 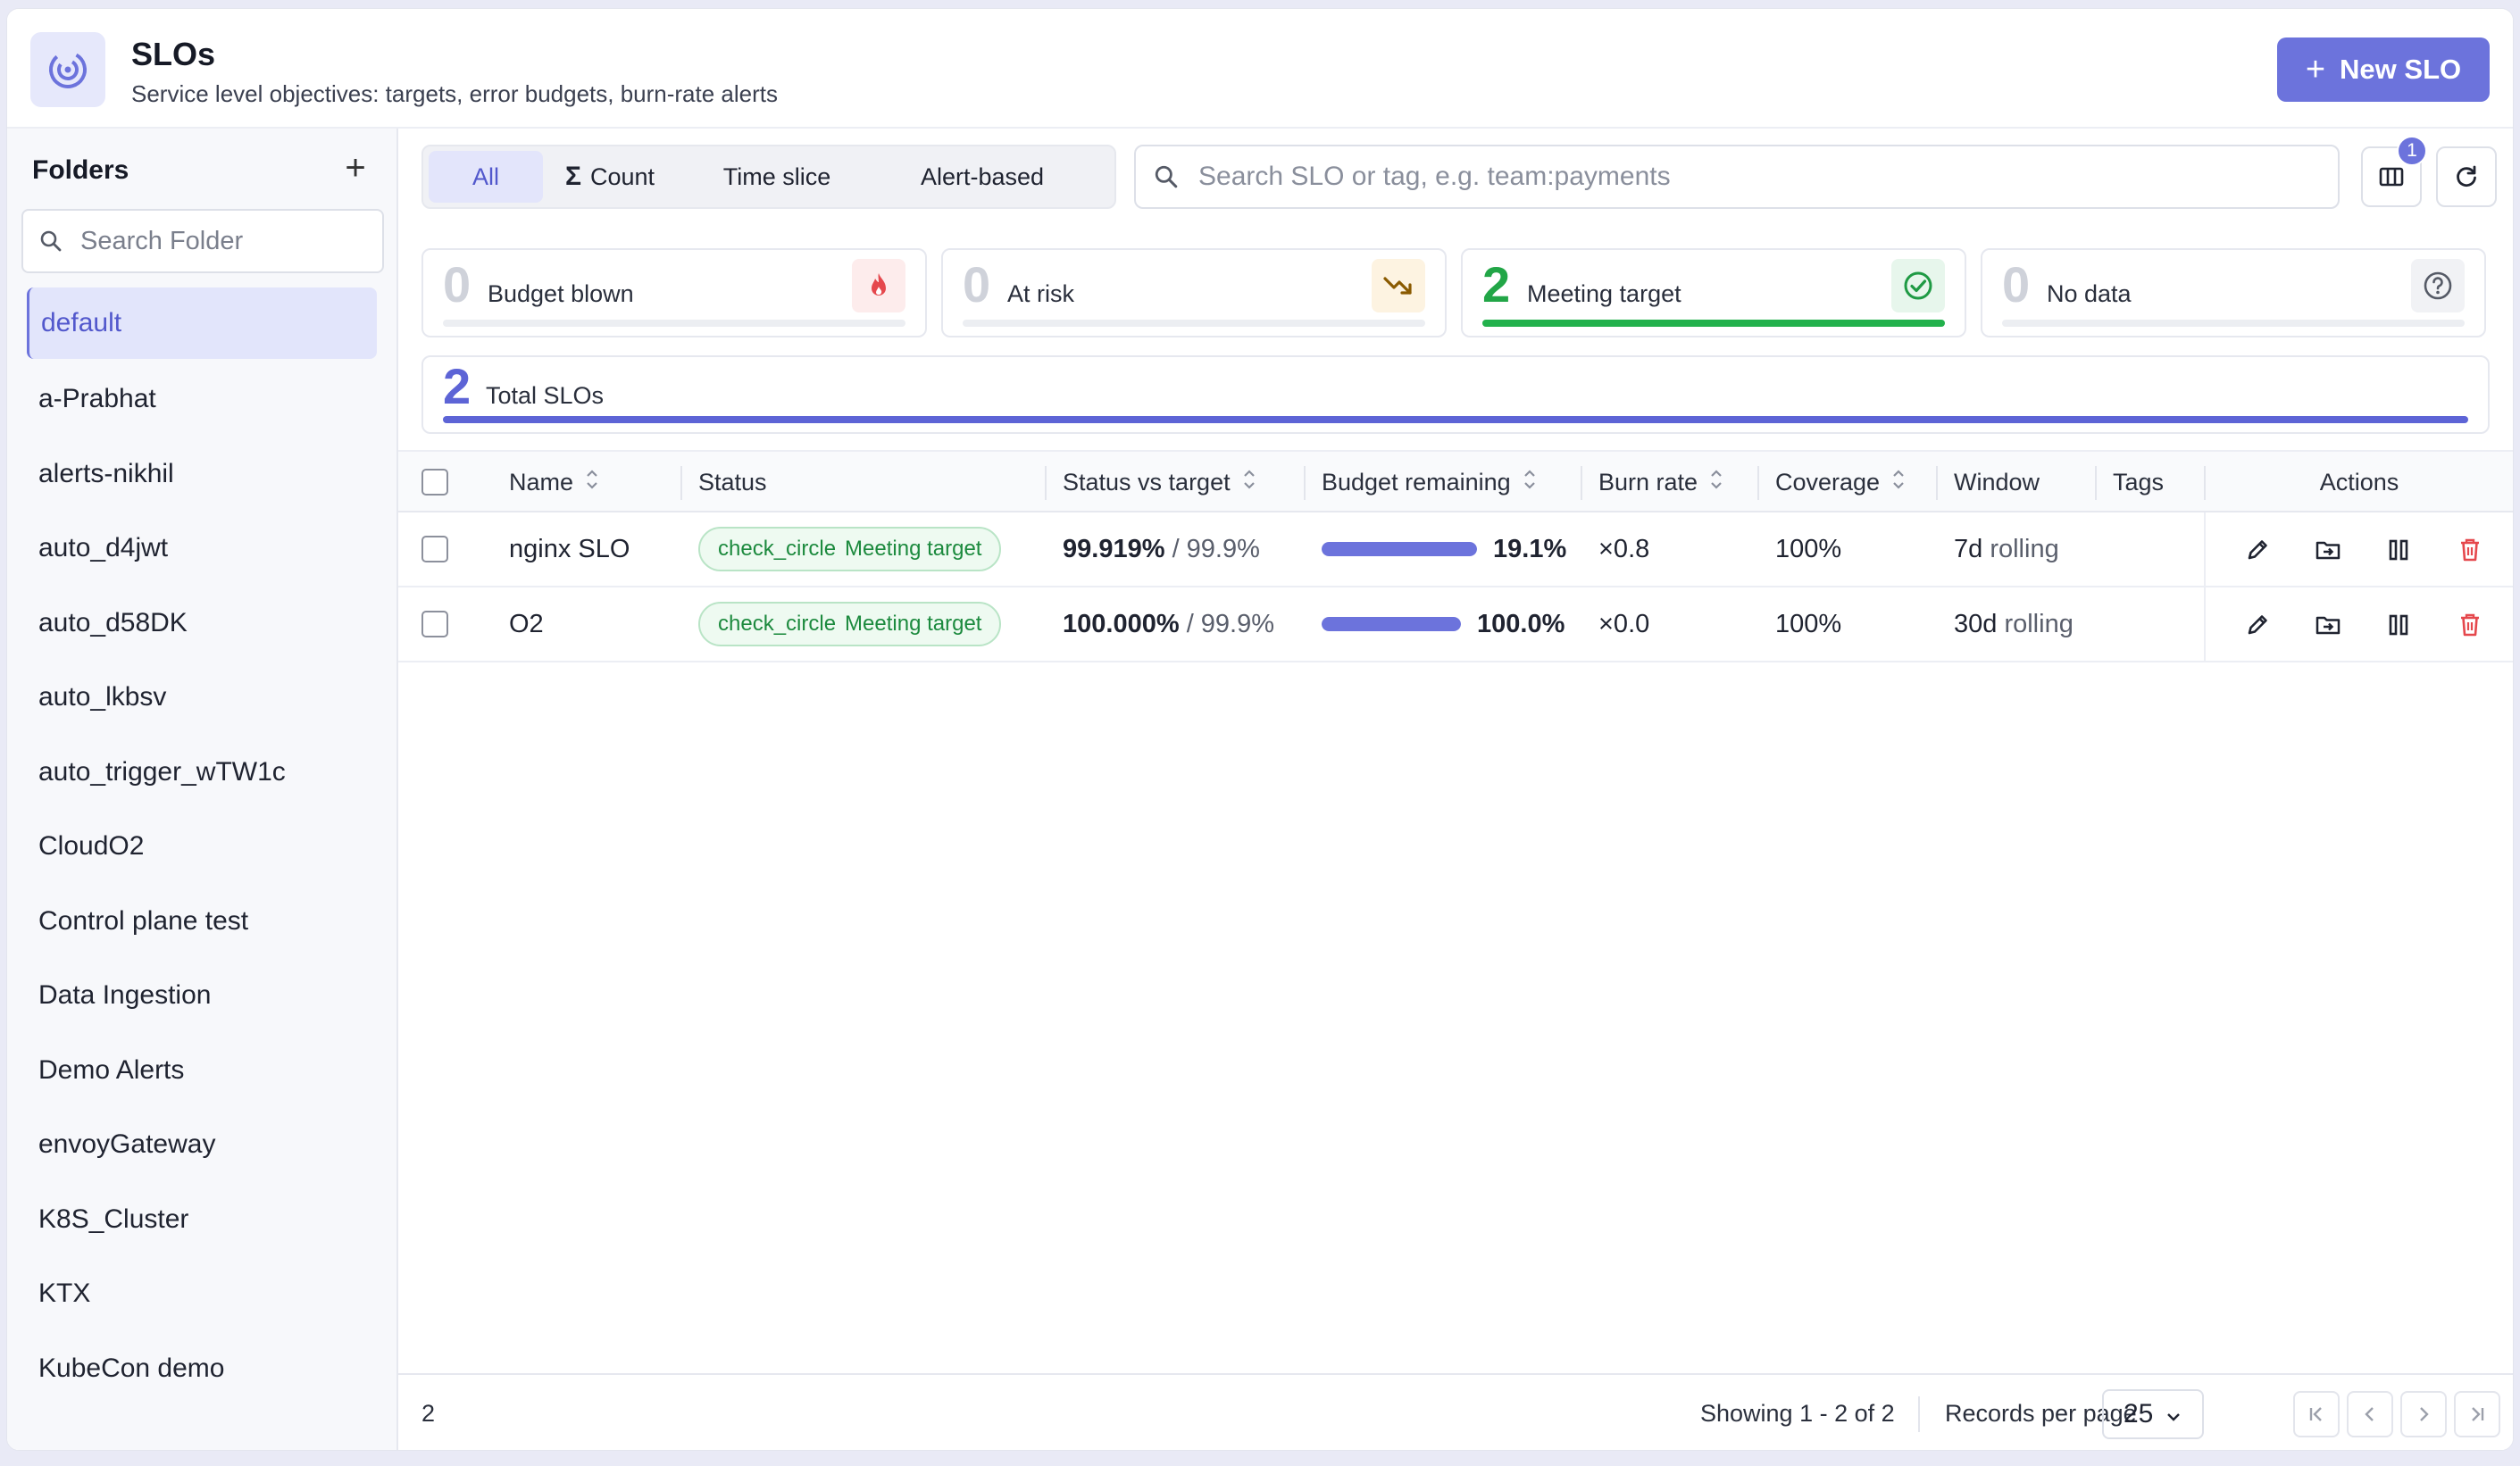 I want to click on slo-type-tabs: All Σ Count Time slice Alert-based, so click(x=769, y=177).